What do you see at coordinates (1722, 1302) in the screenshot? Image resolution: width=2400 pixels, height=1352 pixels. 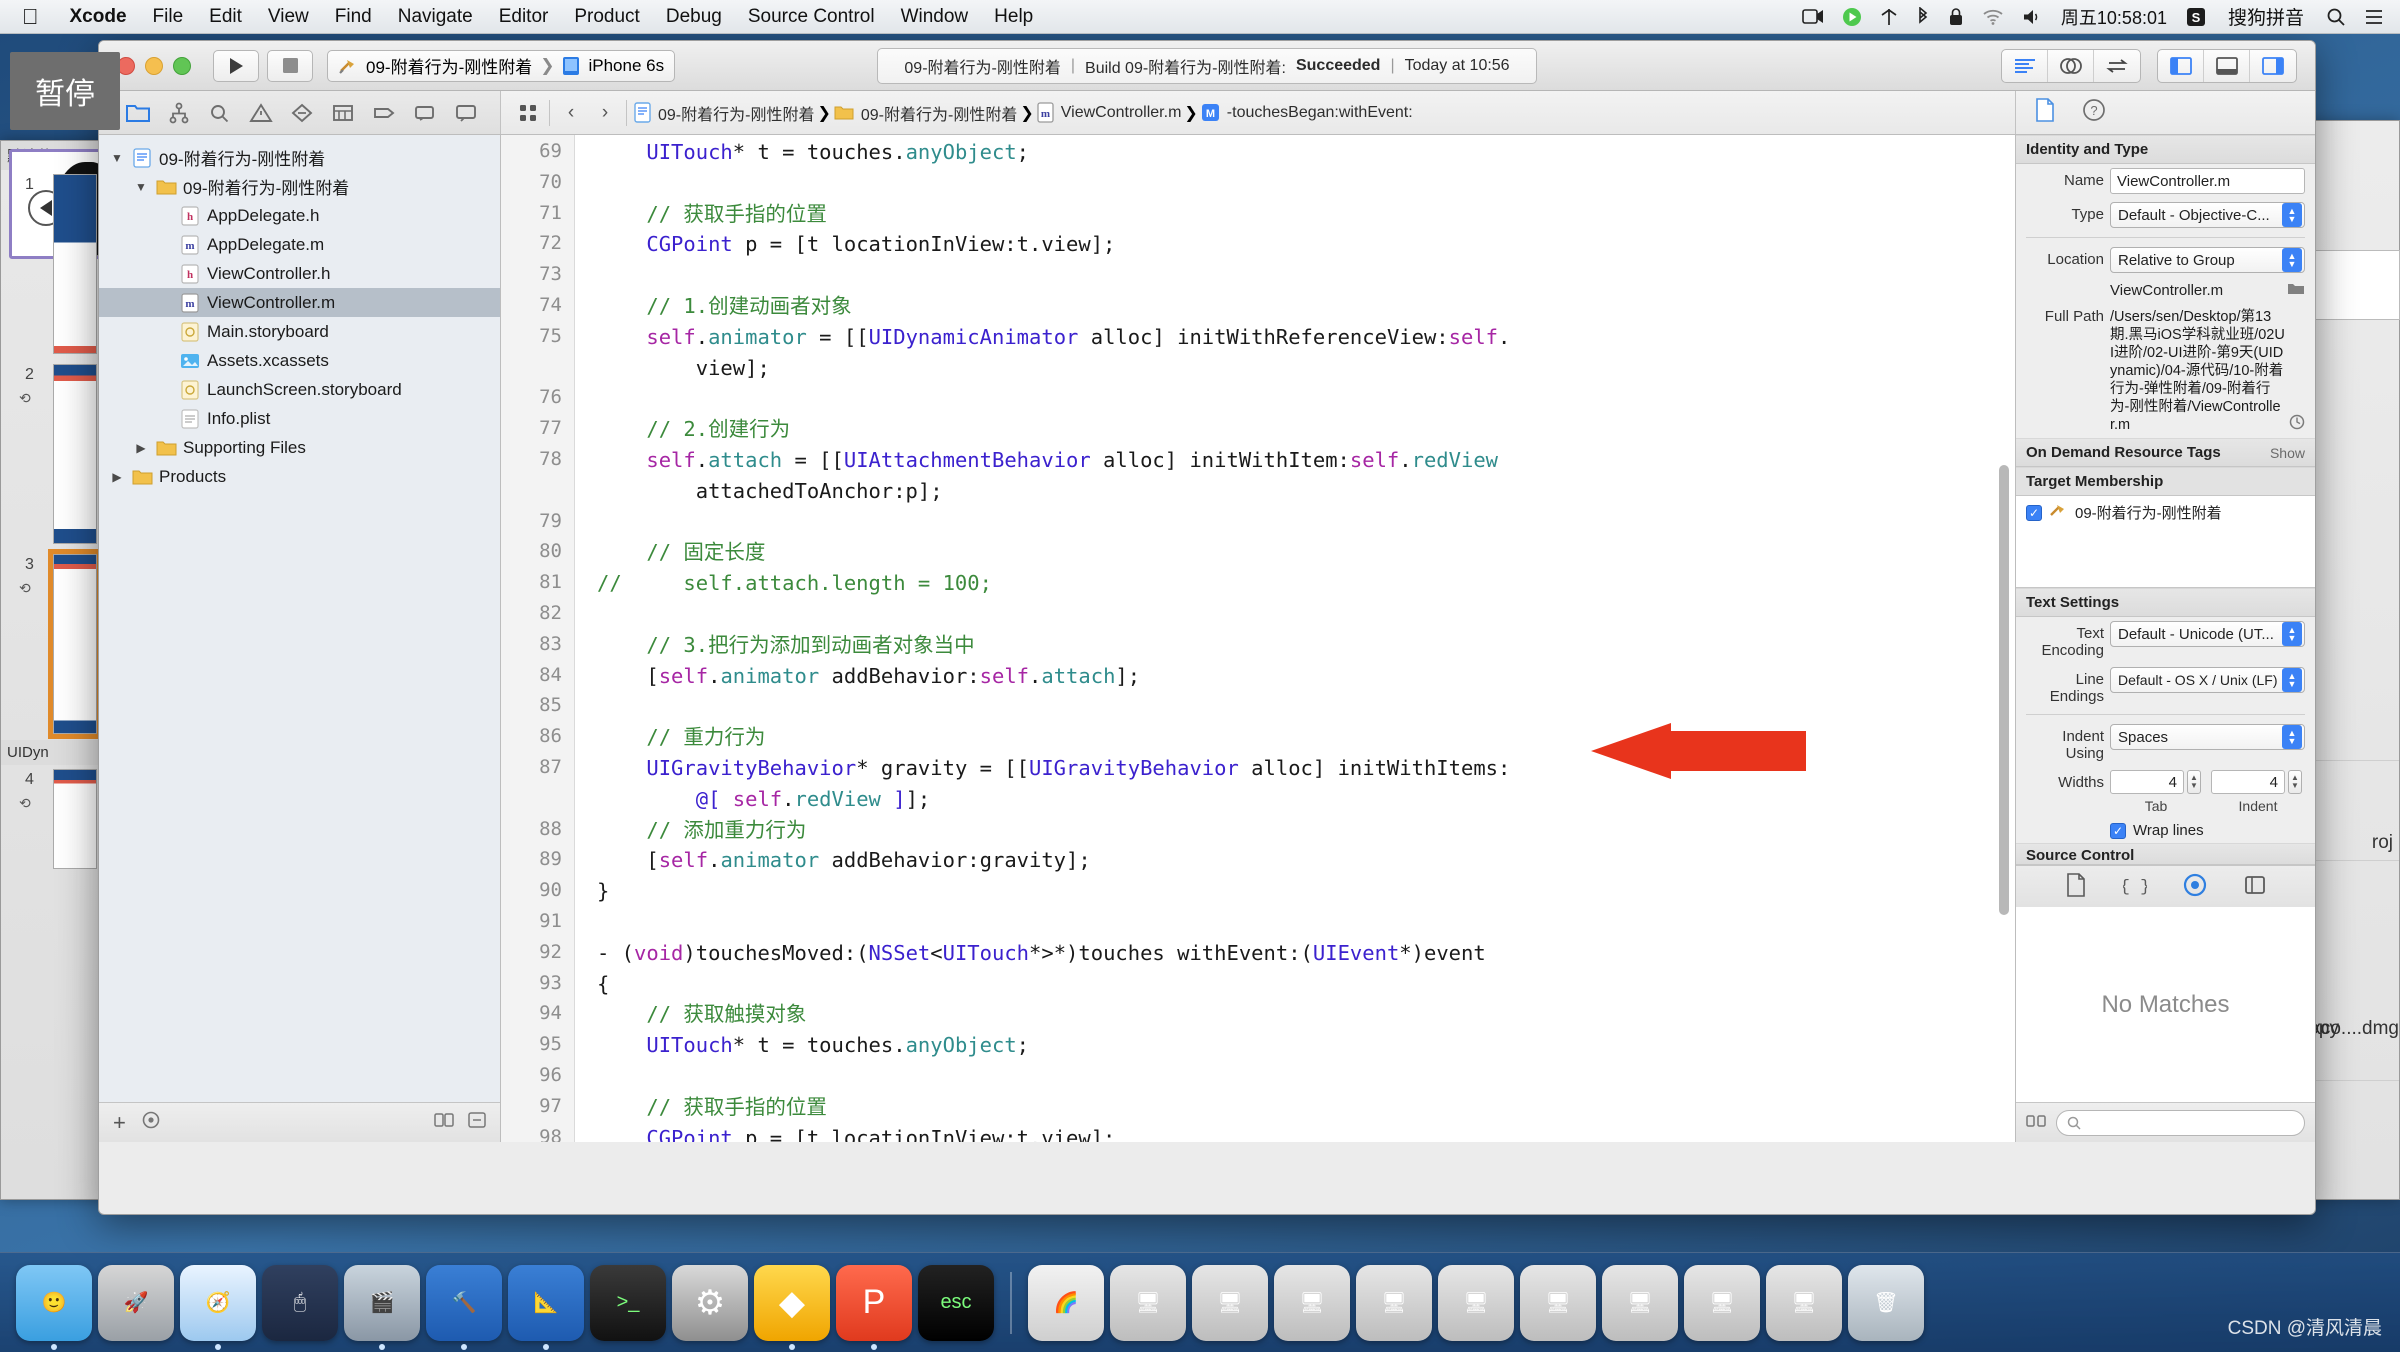 I see `simulator-8-icon: 🖥` at bounding box center [1722, 1302].